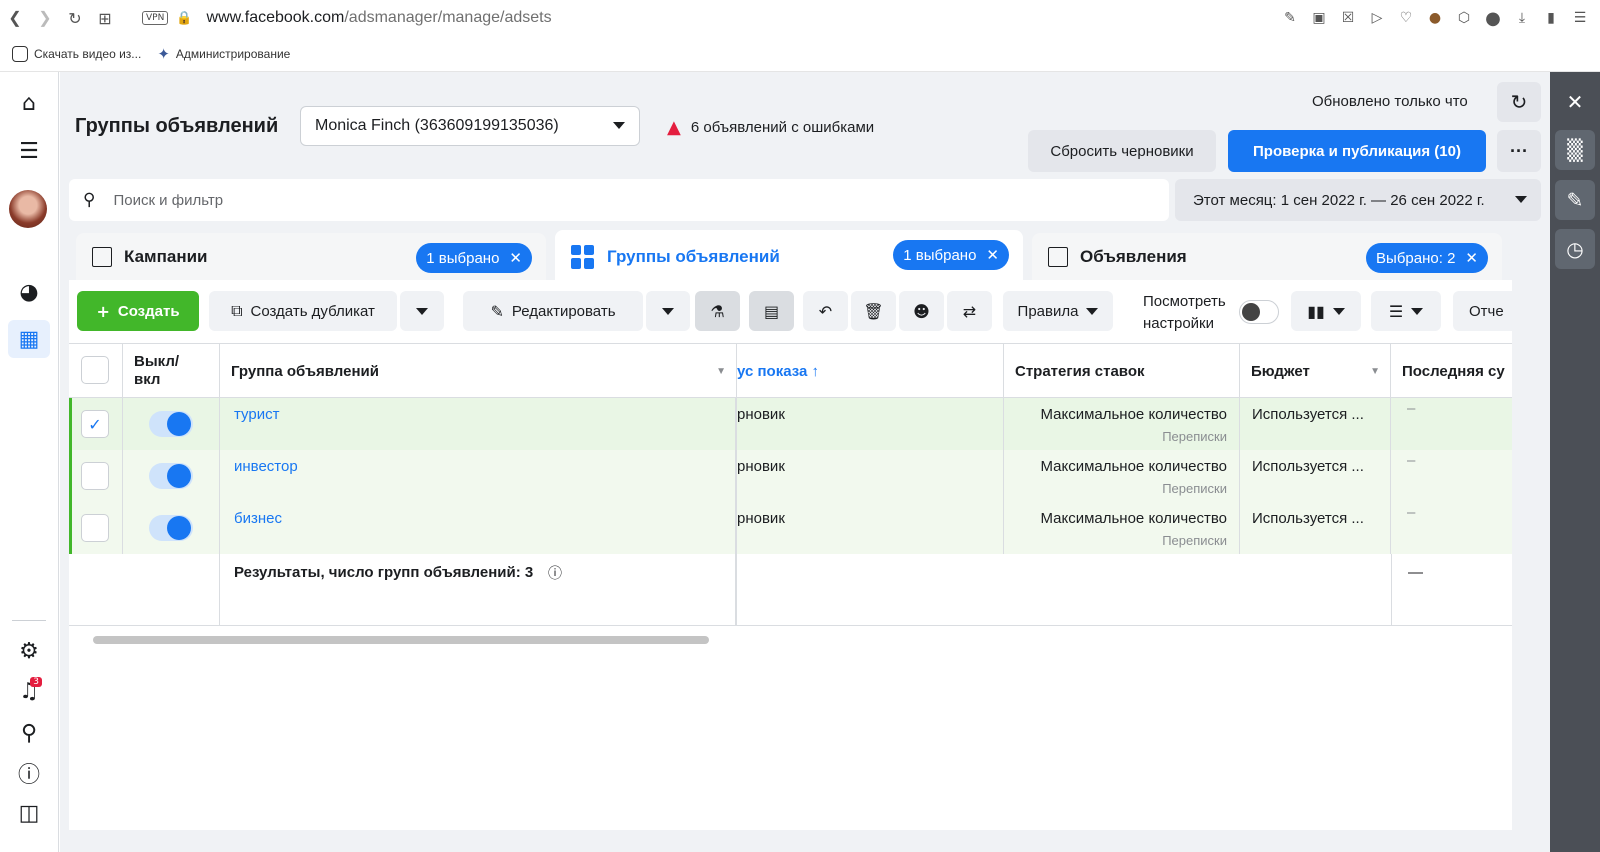 The height and width of the screenshot is (852, 1600). Describe the element at coordinates (29, 292) in the screenshot. I see `dashboard-gauge-icon: ◕` at that location.